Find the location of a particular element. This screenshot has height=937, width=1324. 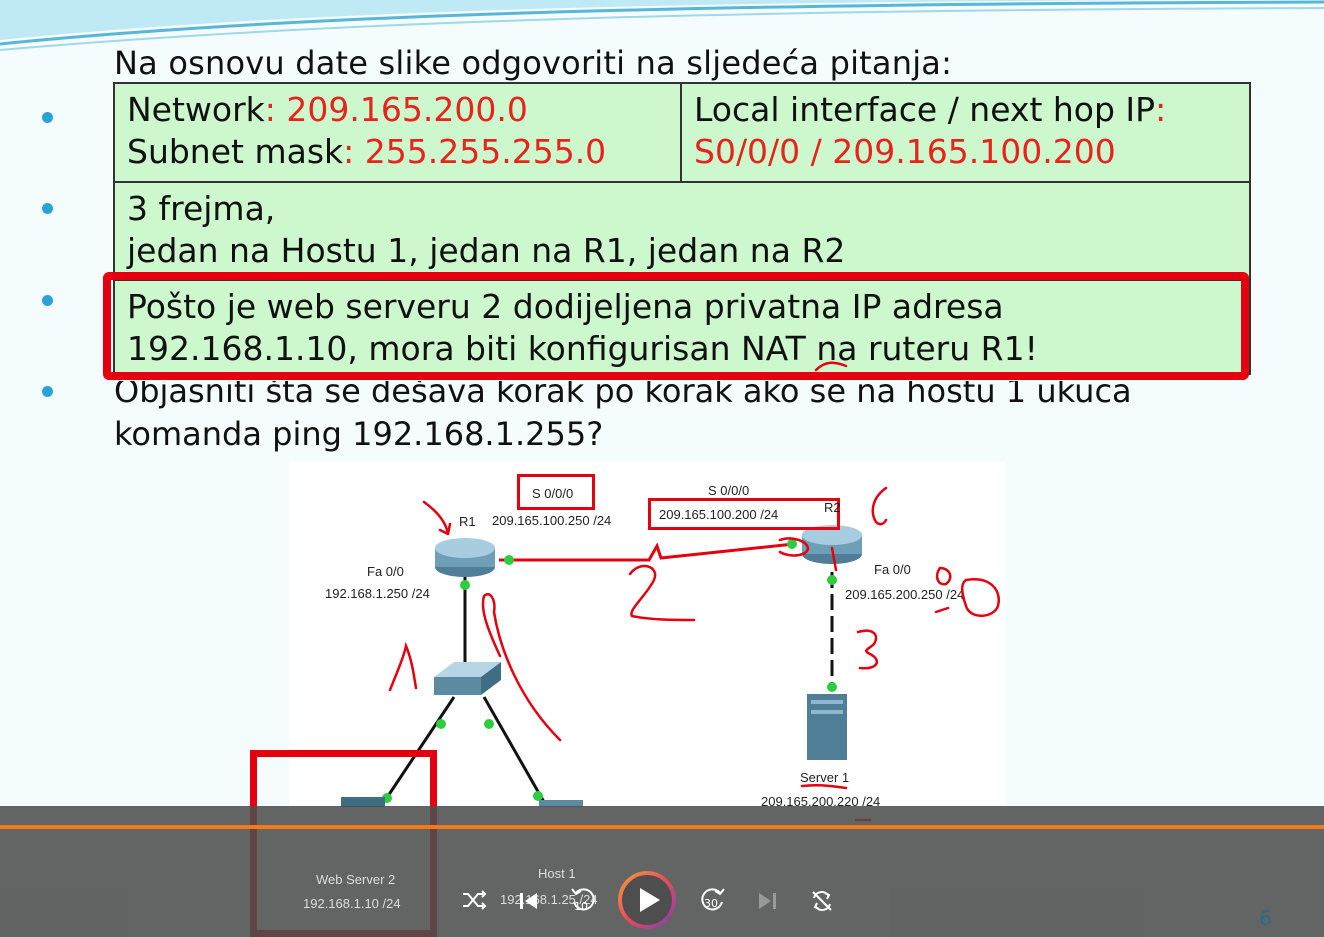

host-1-name: Host 1 is located at coordinates (557, 873).